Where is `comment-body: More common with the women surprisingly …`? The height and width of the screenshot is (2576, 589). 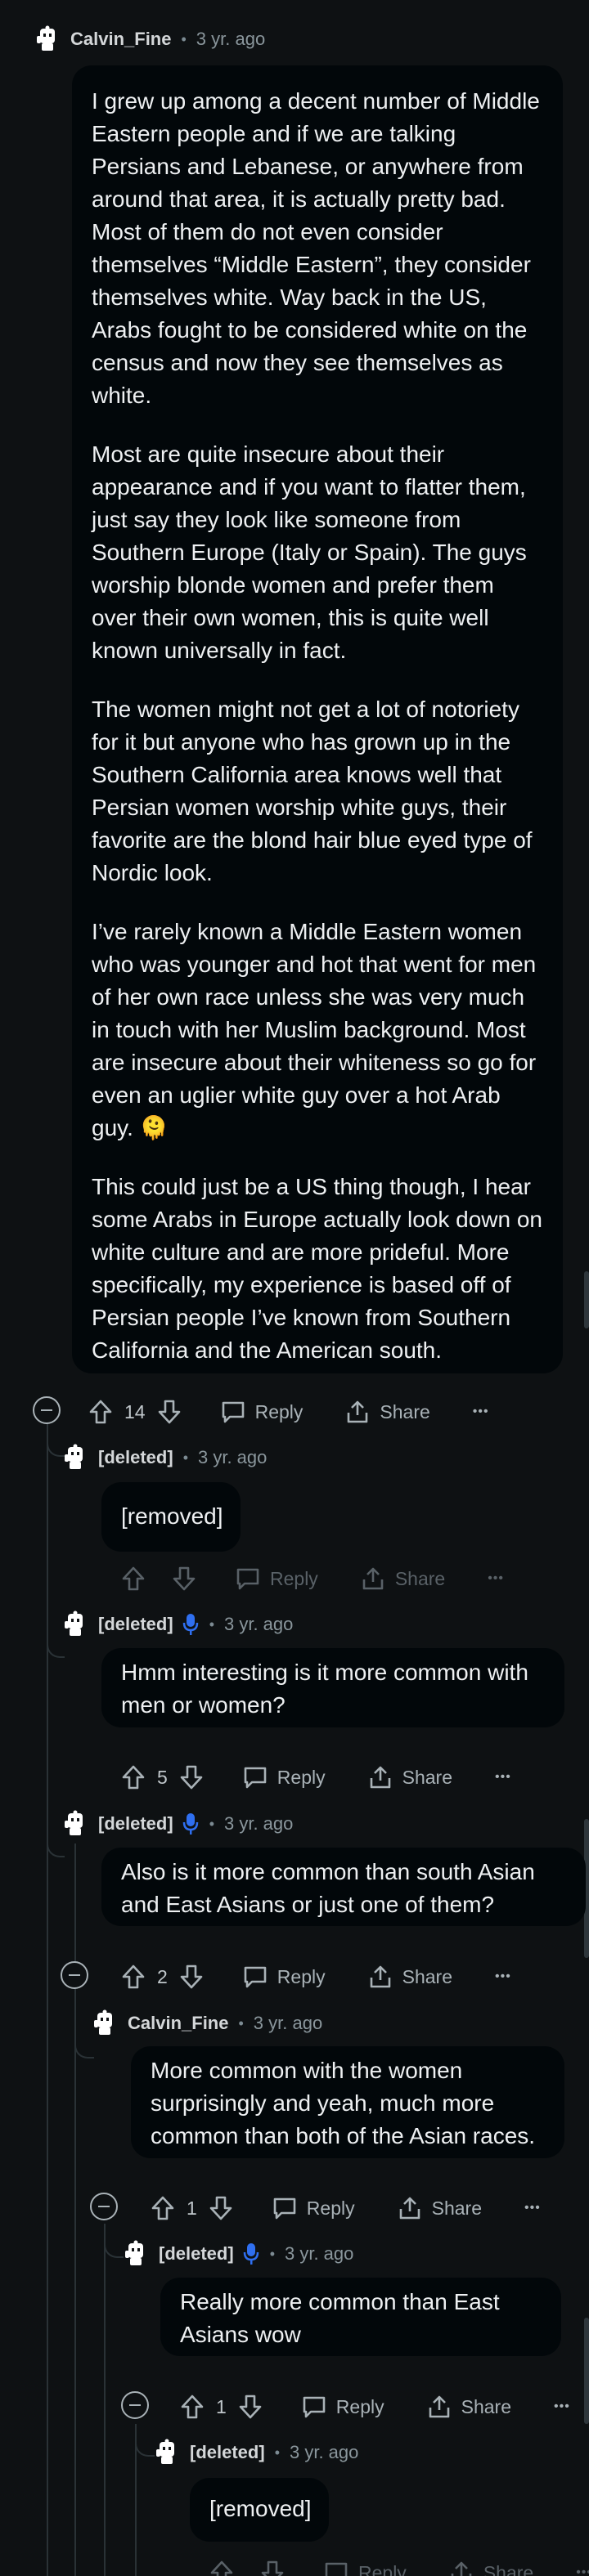
comment-body: More common with the women surprisingly … is located at coordinates (347, 2102).